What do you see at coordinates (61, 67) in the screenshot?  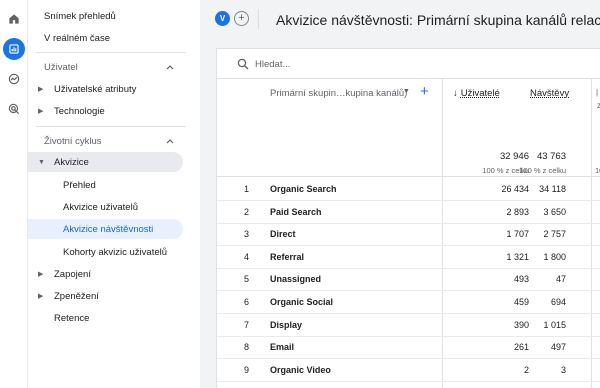 I see `section-heading: Uživatel` at bounding box center [61, 67].